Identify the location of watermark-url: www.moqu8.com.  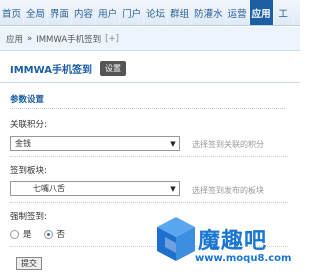
(243, 258).